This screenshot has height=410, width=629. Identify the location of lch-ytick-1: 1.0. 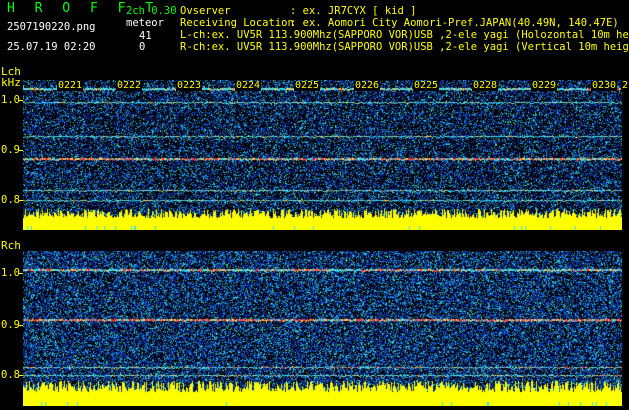
(10, 100).